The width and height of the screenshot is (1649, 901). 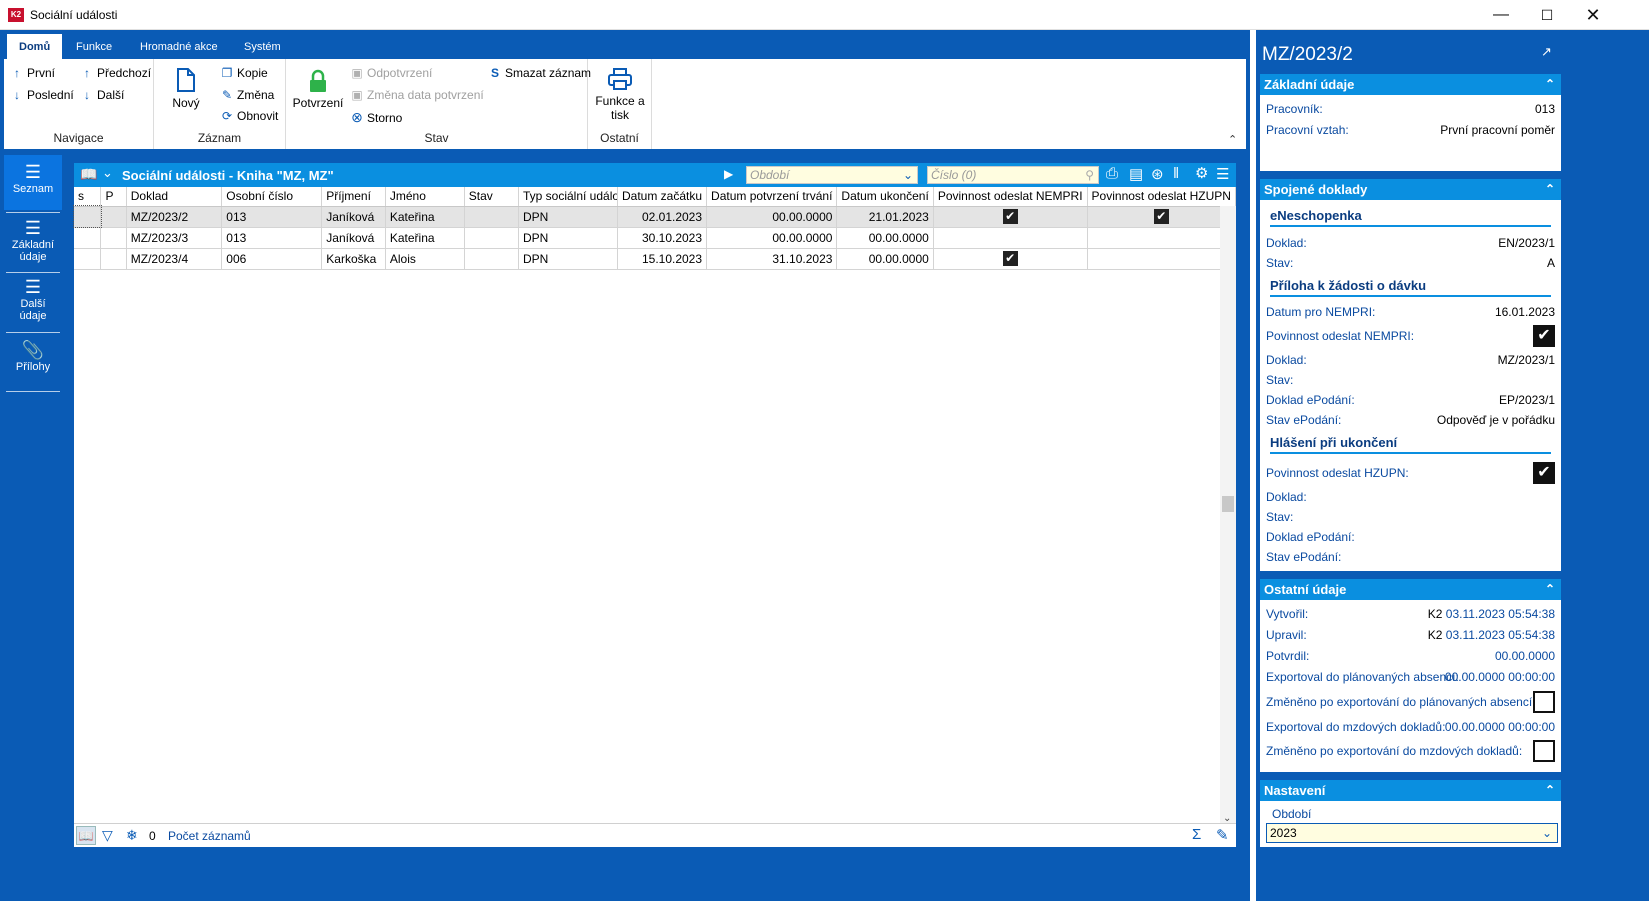 I want to click on sidenav-item-prilohy: 📎 Přílohy, so click(x=33, y=364).